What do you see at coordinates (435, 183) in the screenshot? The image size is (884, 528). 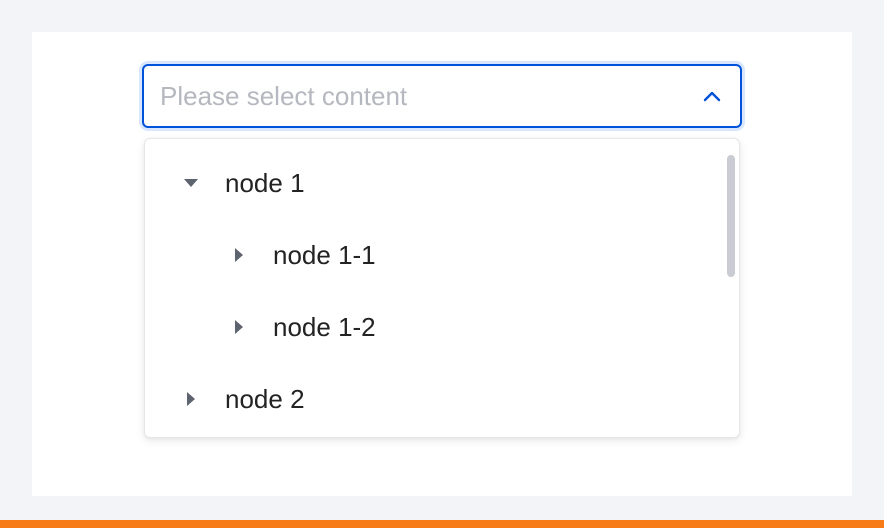 I see `tree-node-node-1: node 1` at bounding box center [435, 183].